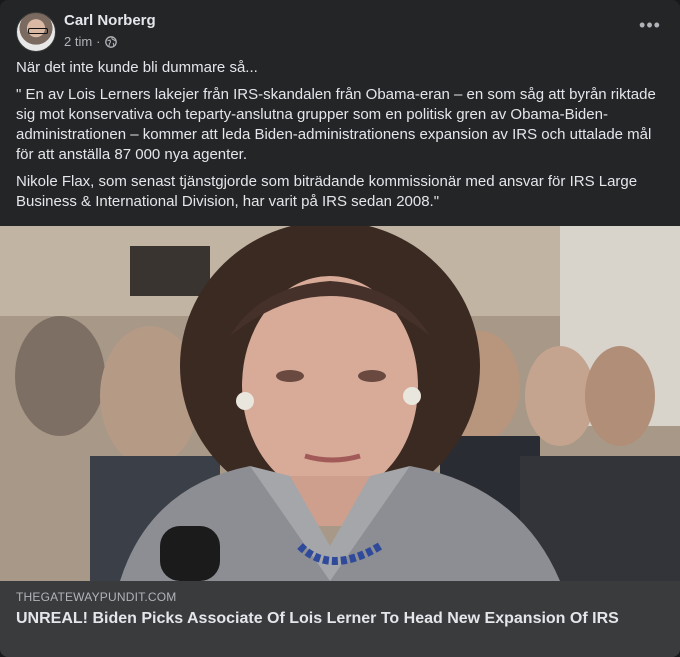 The image size is (680, 657). I want to click on post-meta: 2 tim ·, so click(90, 41).